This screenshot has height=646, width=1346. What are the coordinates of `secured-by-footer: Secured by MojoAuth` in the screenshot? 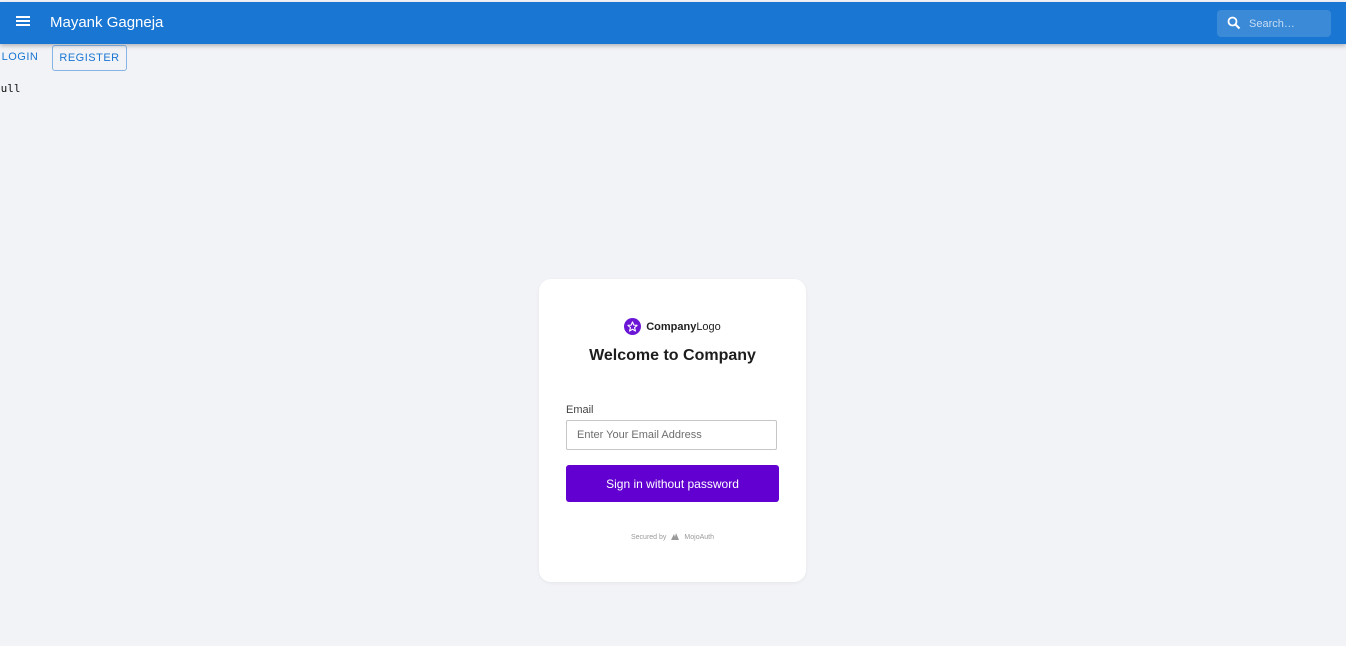 It's located at (672, 537).